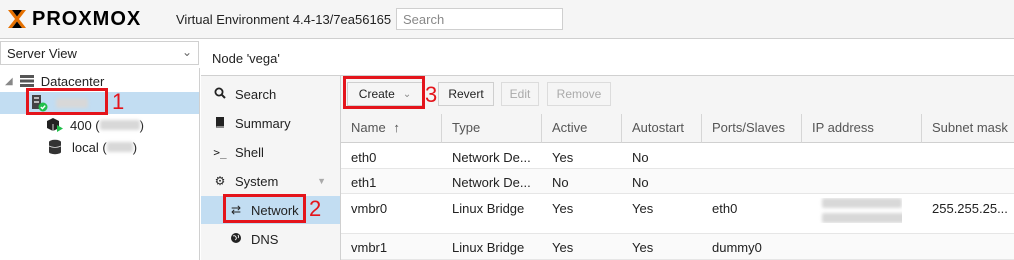 The width and height of the screenshot is (1014, 260). Describe the element at coordinates (257, 181) in the screenshot. I see `nav-label: System` at that location.